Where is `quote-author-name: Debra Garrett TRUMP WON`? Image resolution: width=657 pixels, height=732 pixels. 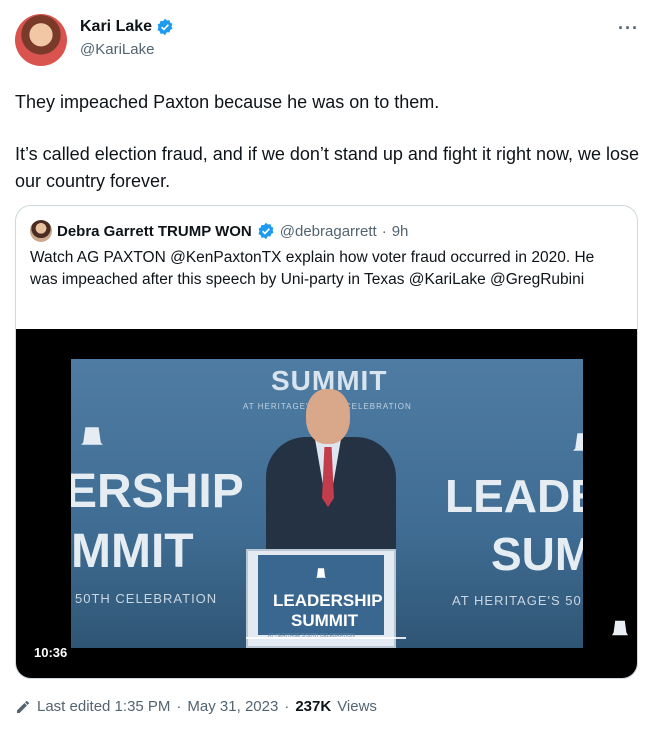
quote-author-name: Debra Garrett TRUMP WON is located at coordinates (154, 231).